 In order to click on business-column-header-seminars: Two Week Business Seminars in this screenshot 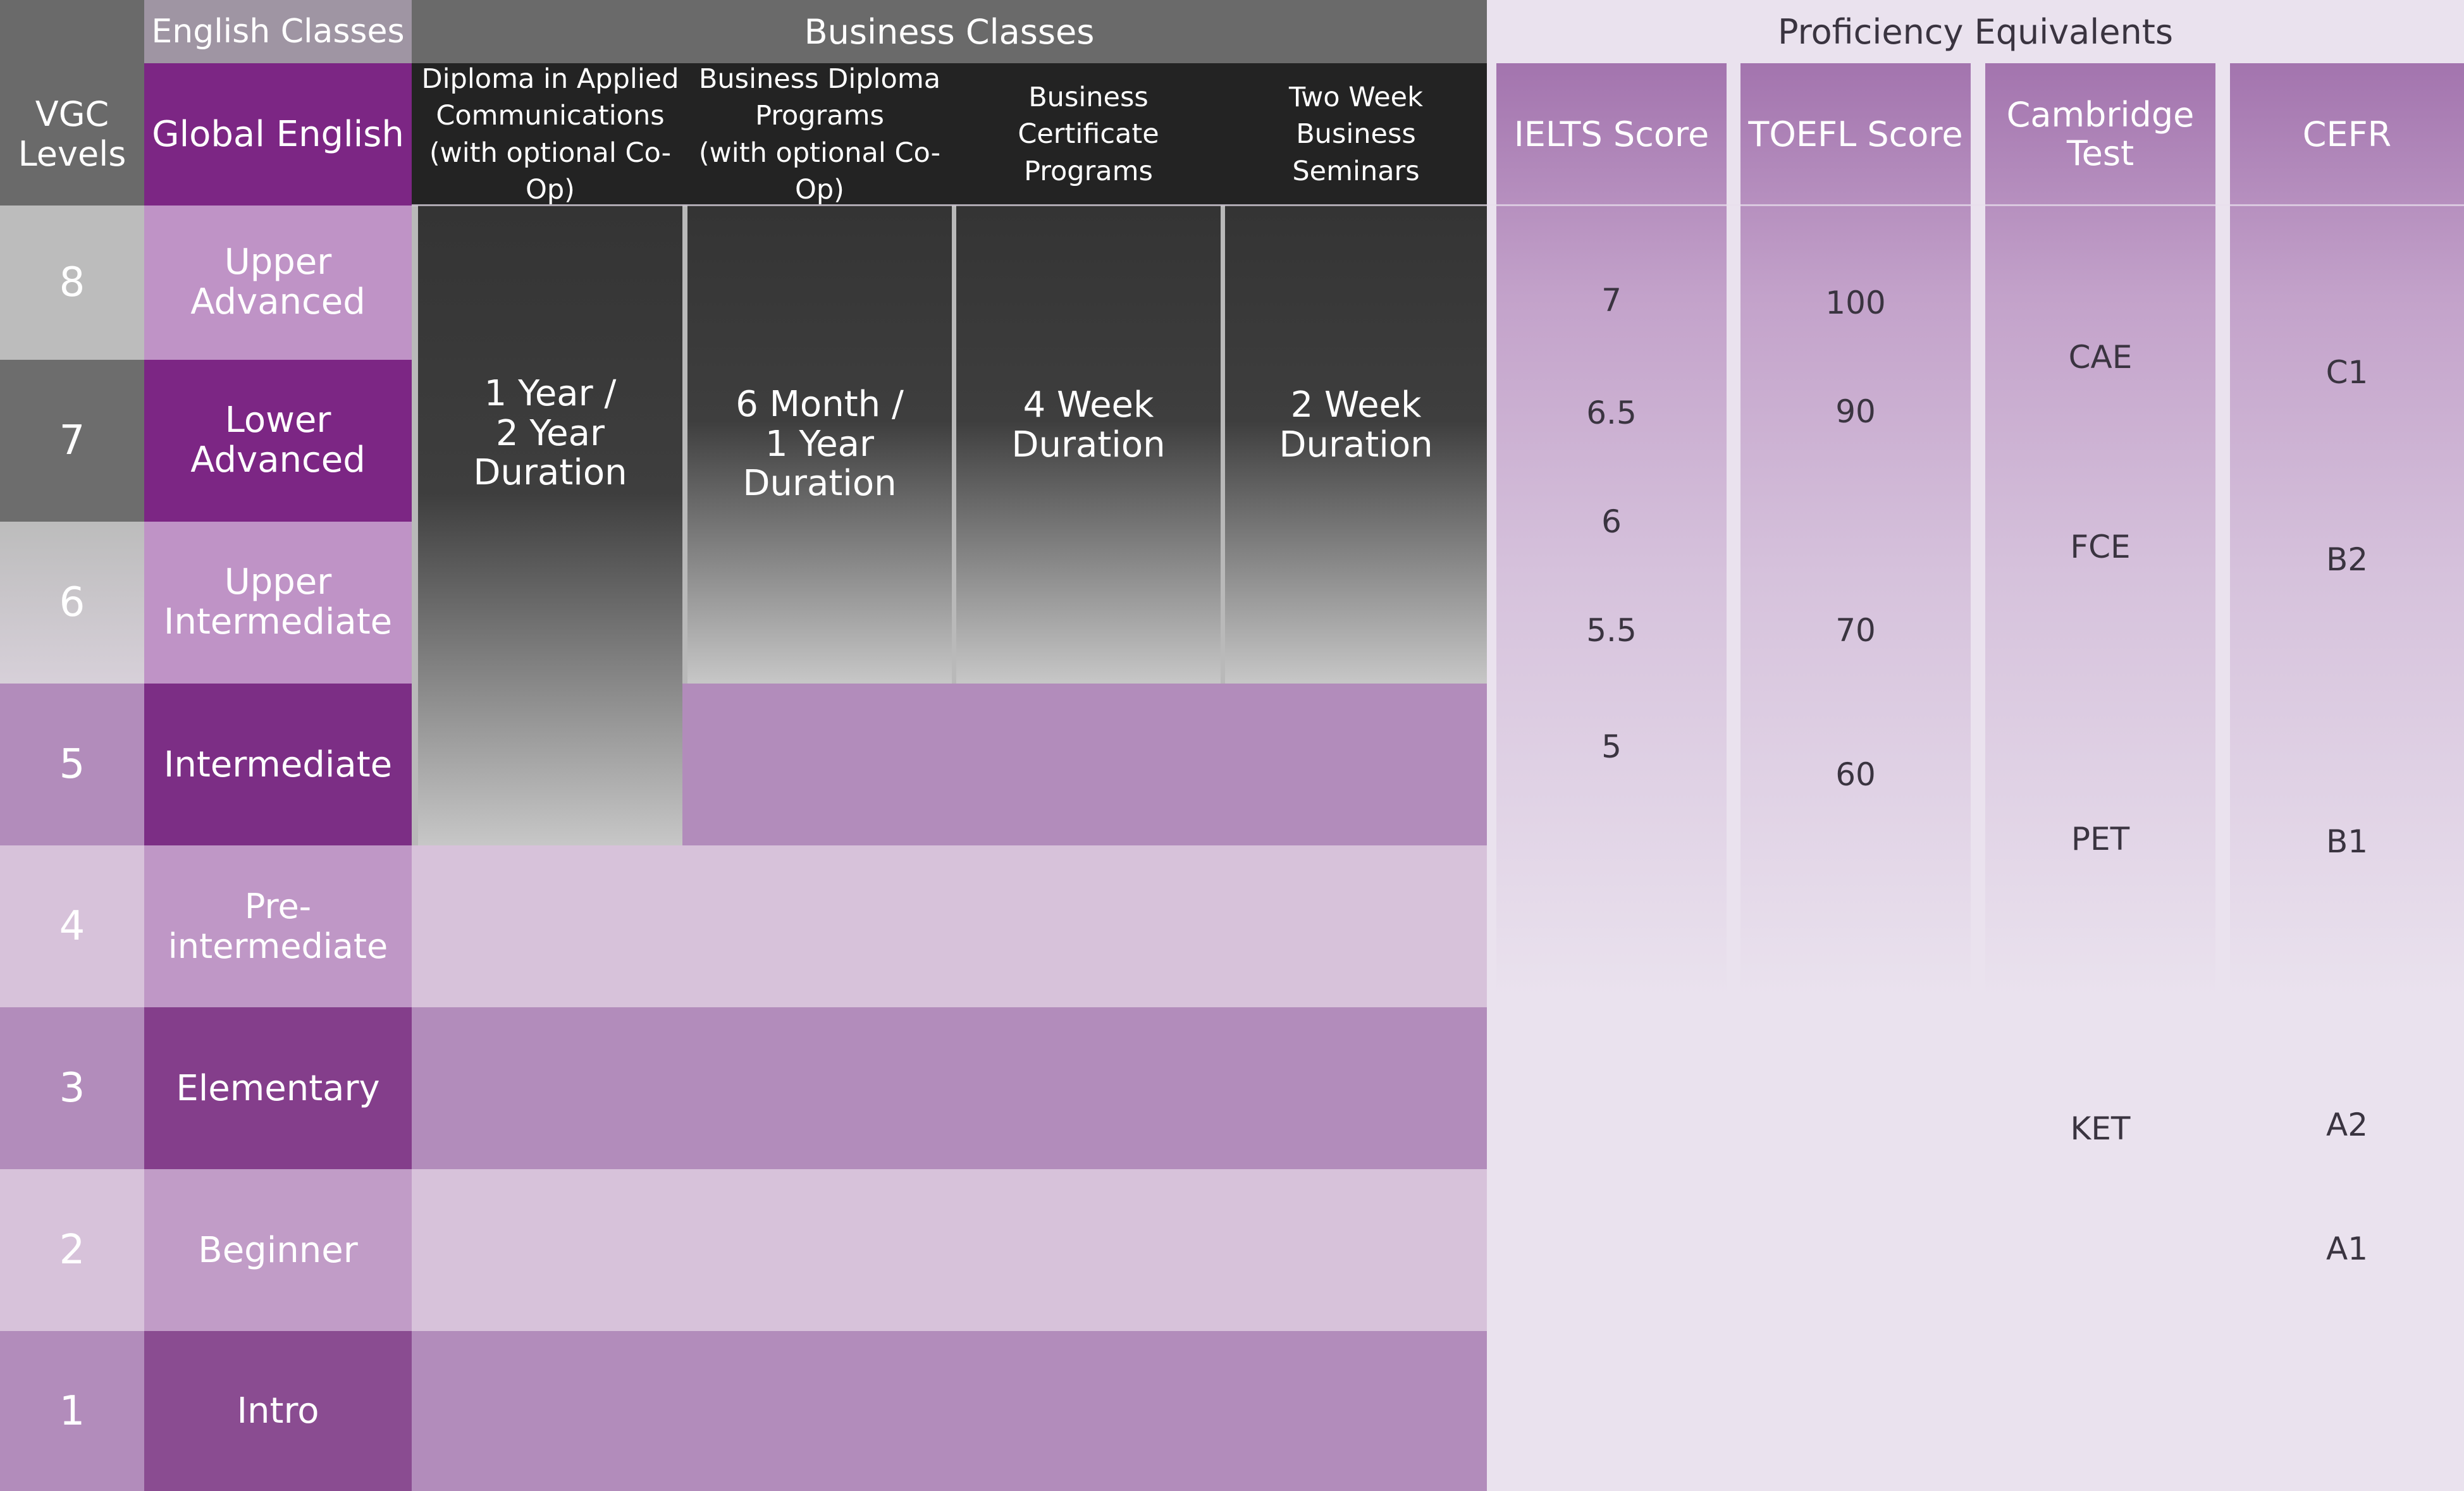, I will do `click(1356, 134)`.